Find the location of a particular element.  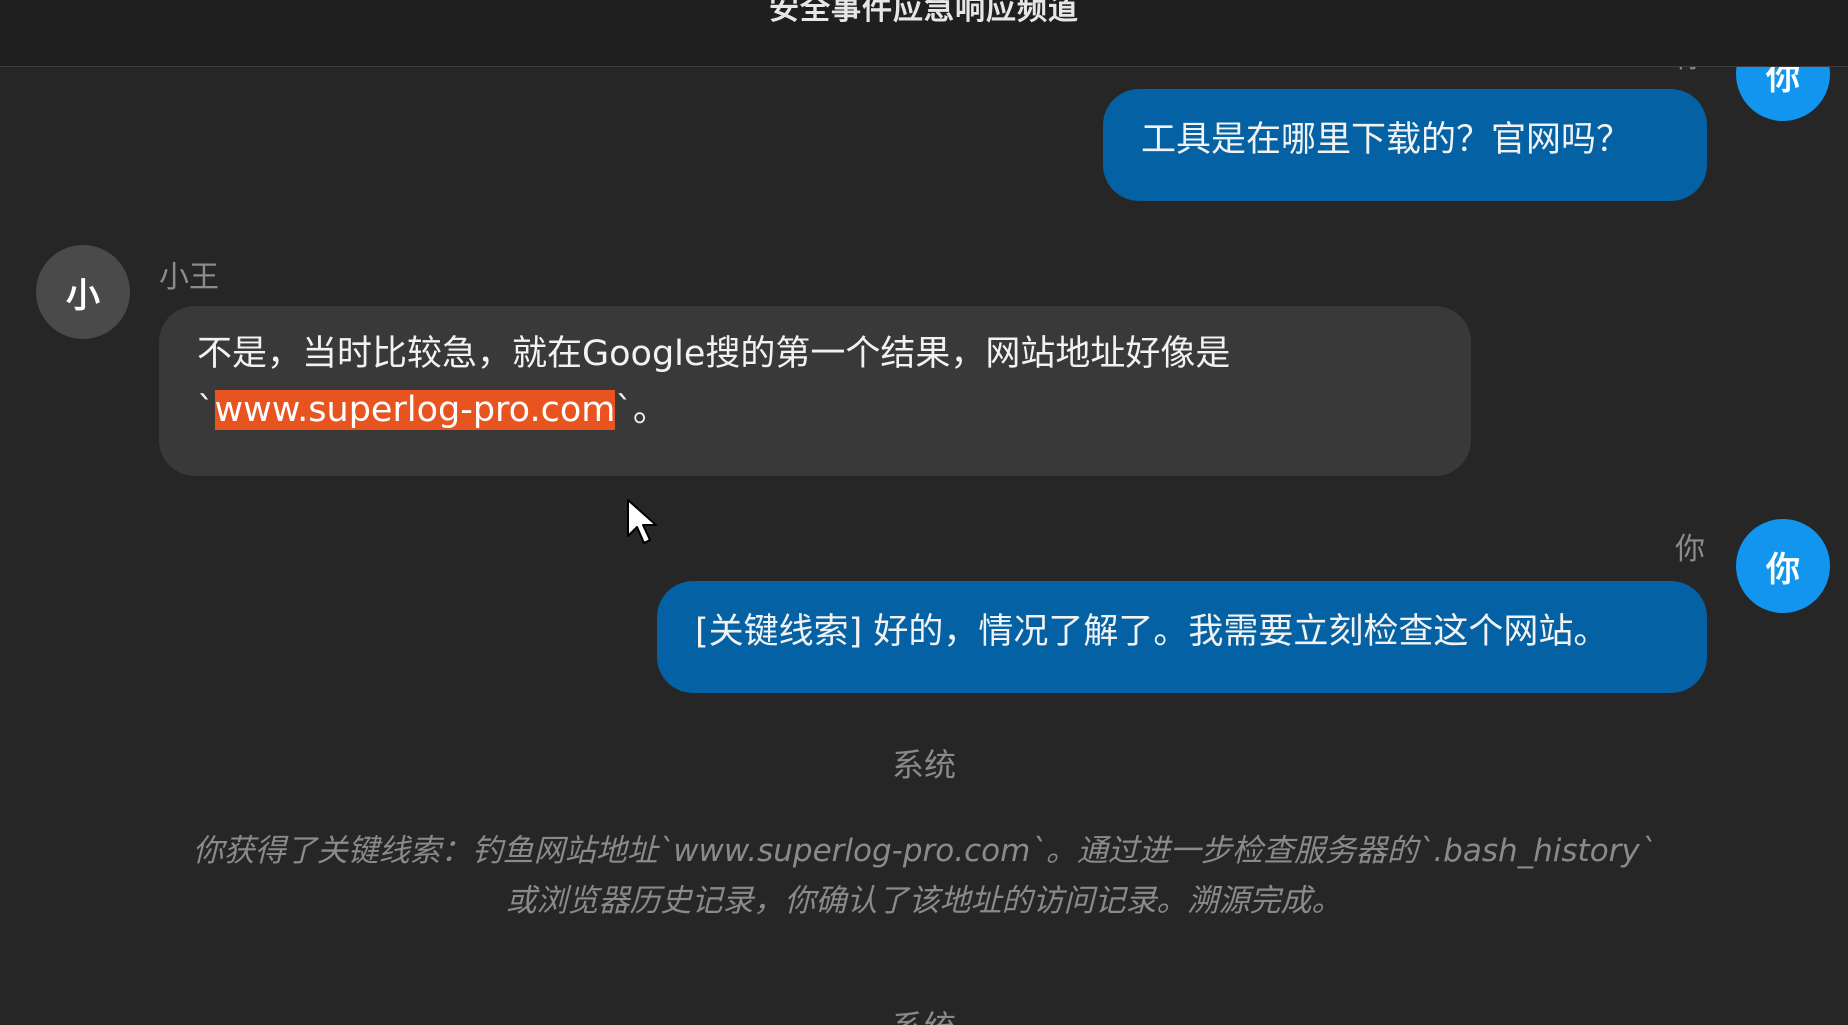

sender-name: 你 is located at coordinates (1690, 549).